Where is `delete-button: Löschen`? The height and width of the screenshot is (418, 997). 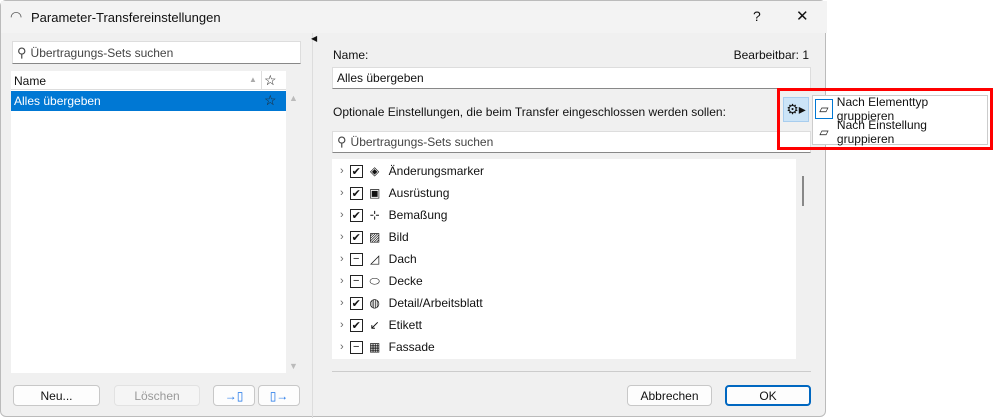
delete-button: Löschen is located at coordinates (157, 395).